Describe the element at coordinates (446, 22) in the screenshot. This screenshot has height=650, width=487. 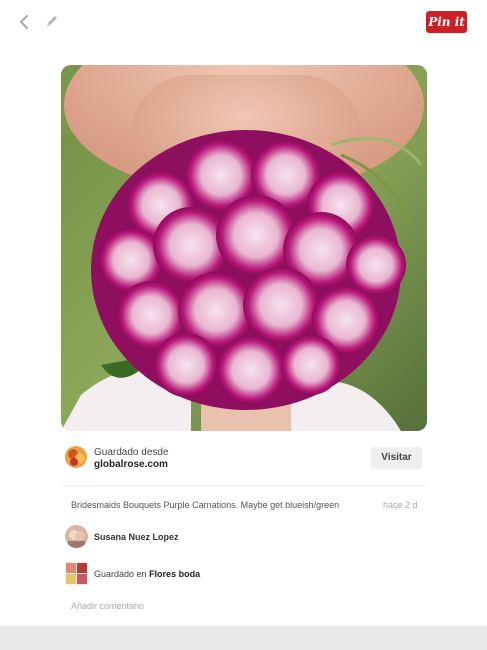
I see `pin-it-button: Pin it` at that location.